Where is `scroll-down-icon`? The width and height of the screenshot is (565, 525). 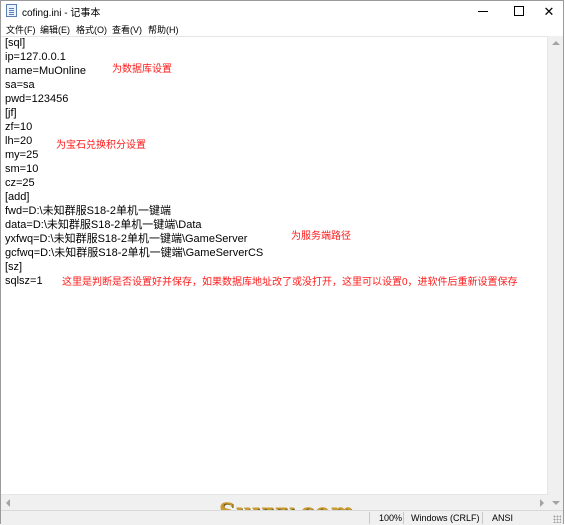 scroll-down-icon is located at coordinates (556, 503).